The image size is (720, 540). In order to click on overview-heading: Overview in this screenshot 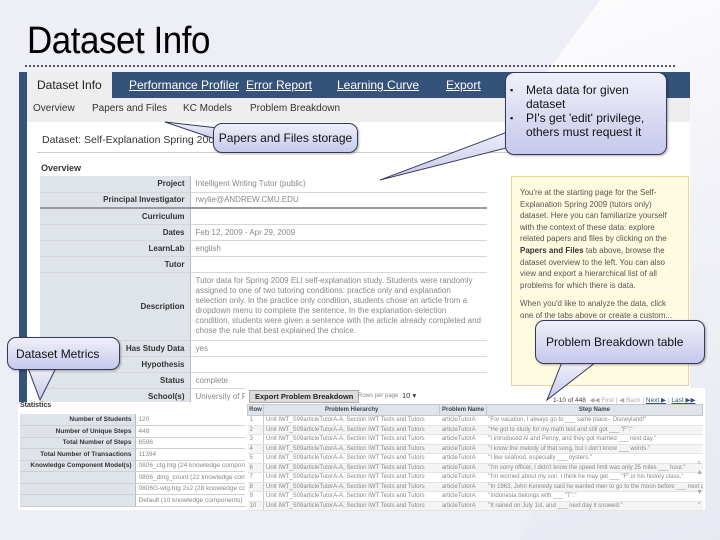, I will do `click(61, 168)`.